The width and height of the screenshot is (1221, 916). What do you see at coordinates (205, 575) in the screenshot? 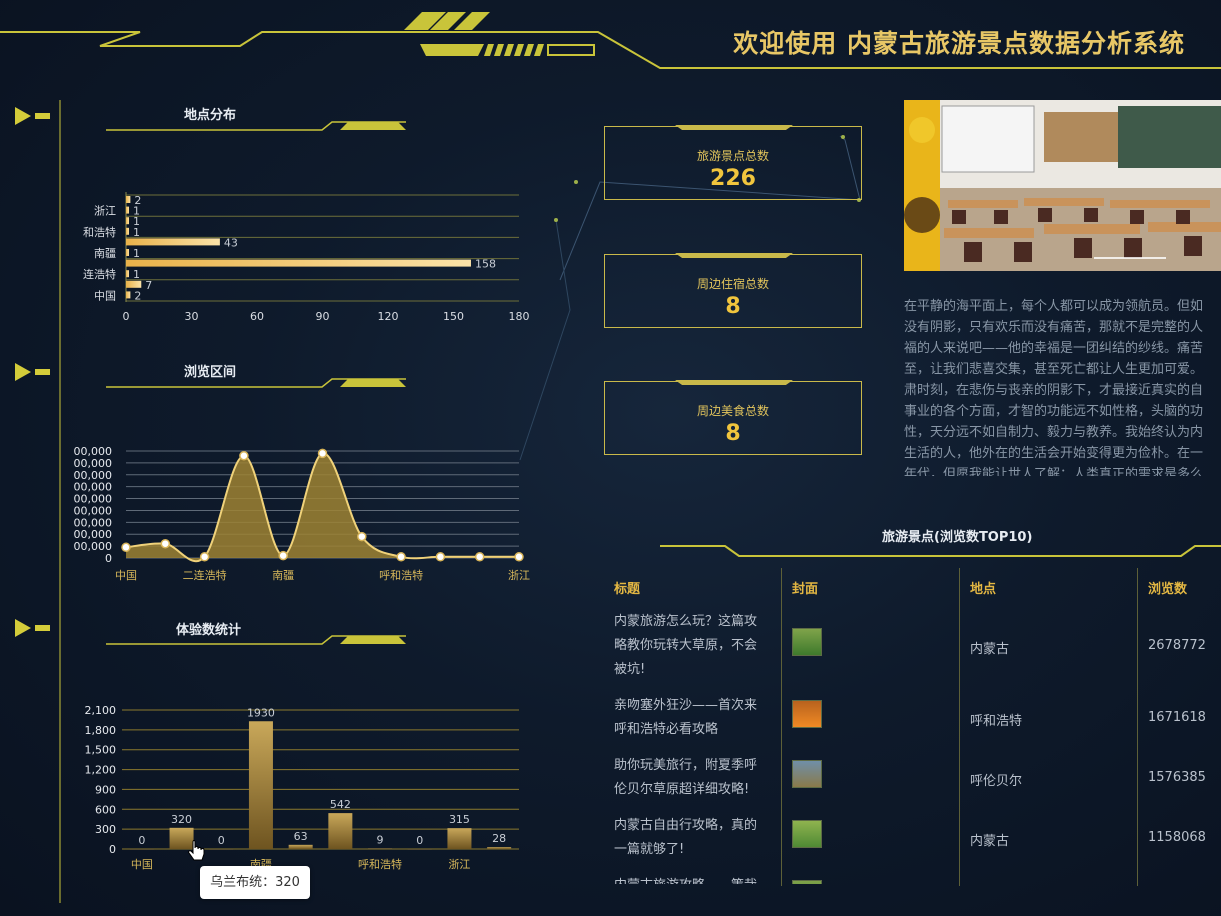
I see `x-tick-label: 二连浩特` at bounding box center [205, 575].